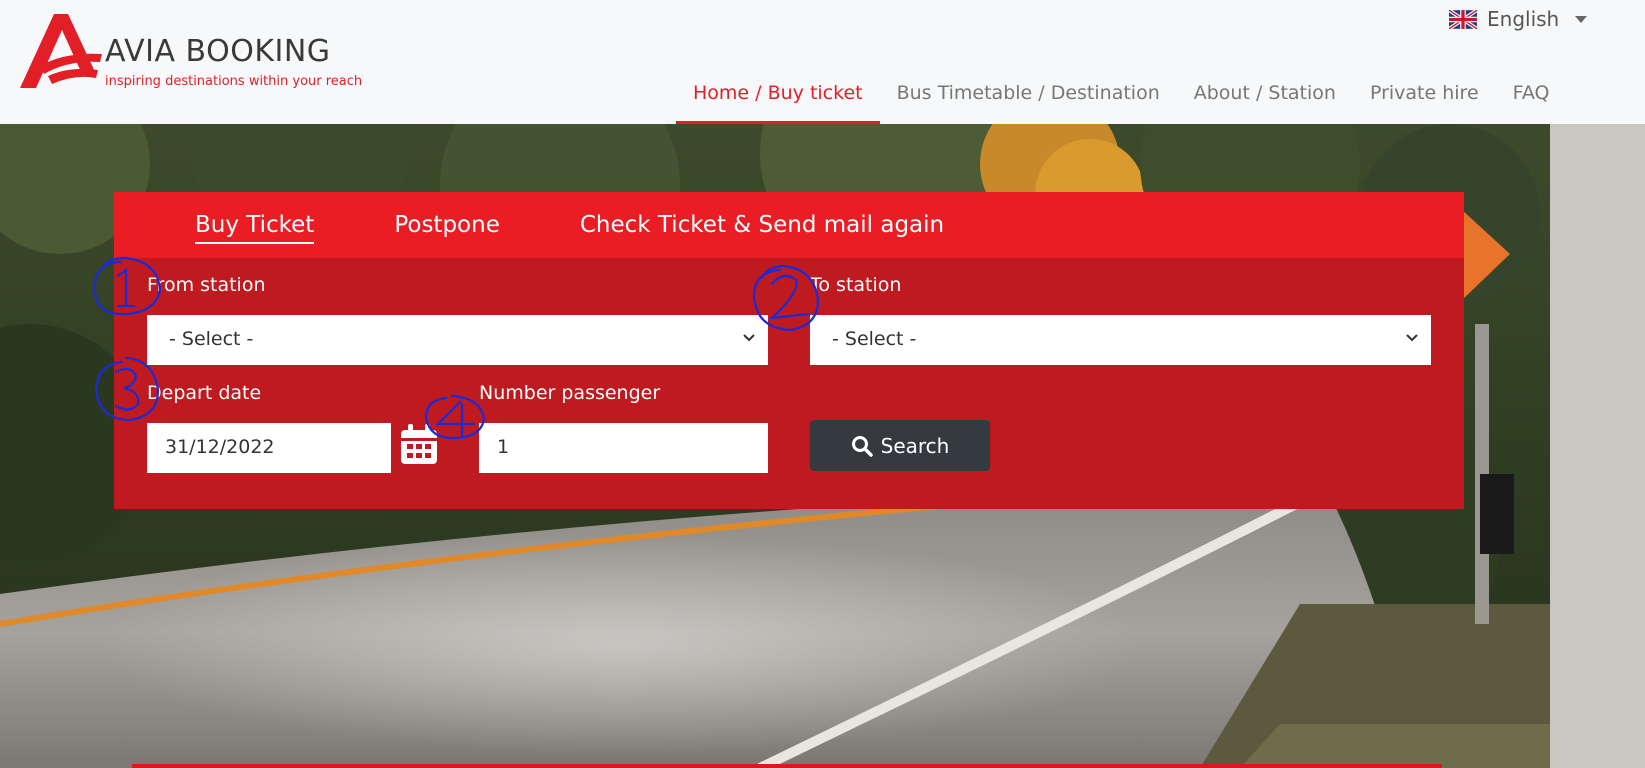 This screenshot has height=768, width=1645. Describe the element at coordinates (1424, 99) in the screenshot. I see `nav-item-private-hire: Private hire` at that location.